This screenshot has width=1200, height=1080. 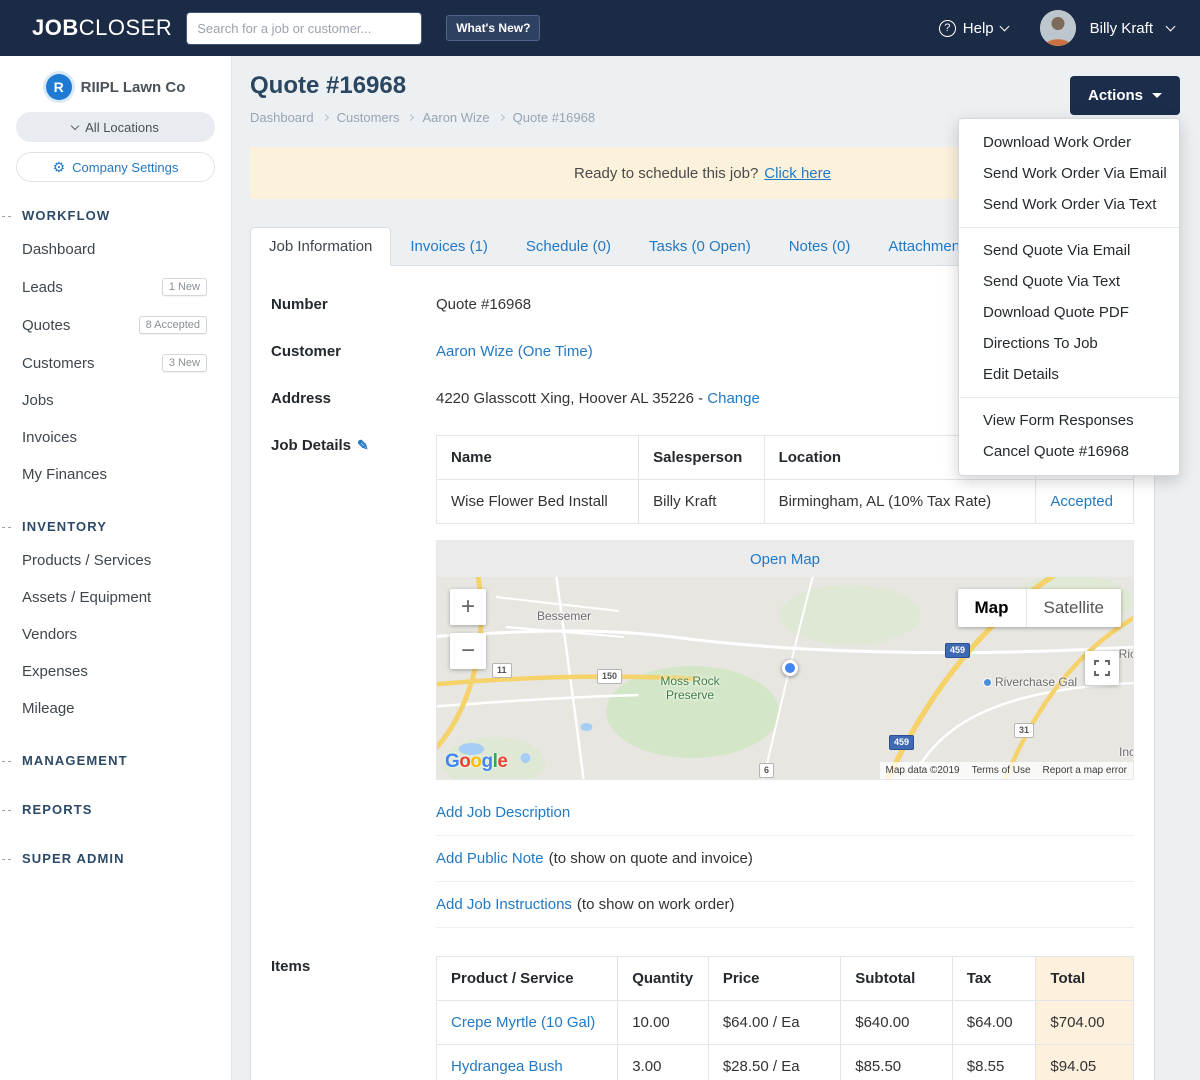 What do you see at coordinates (701, 457) in the screenshot?
I see `job-col-salesperson: Salesperson` at bounding box center [701, 457].